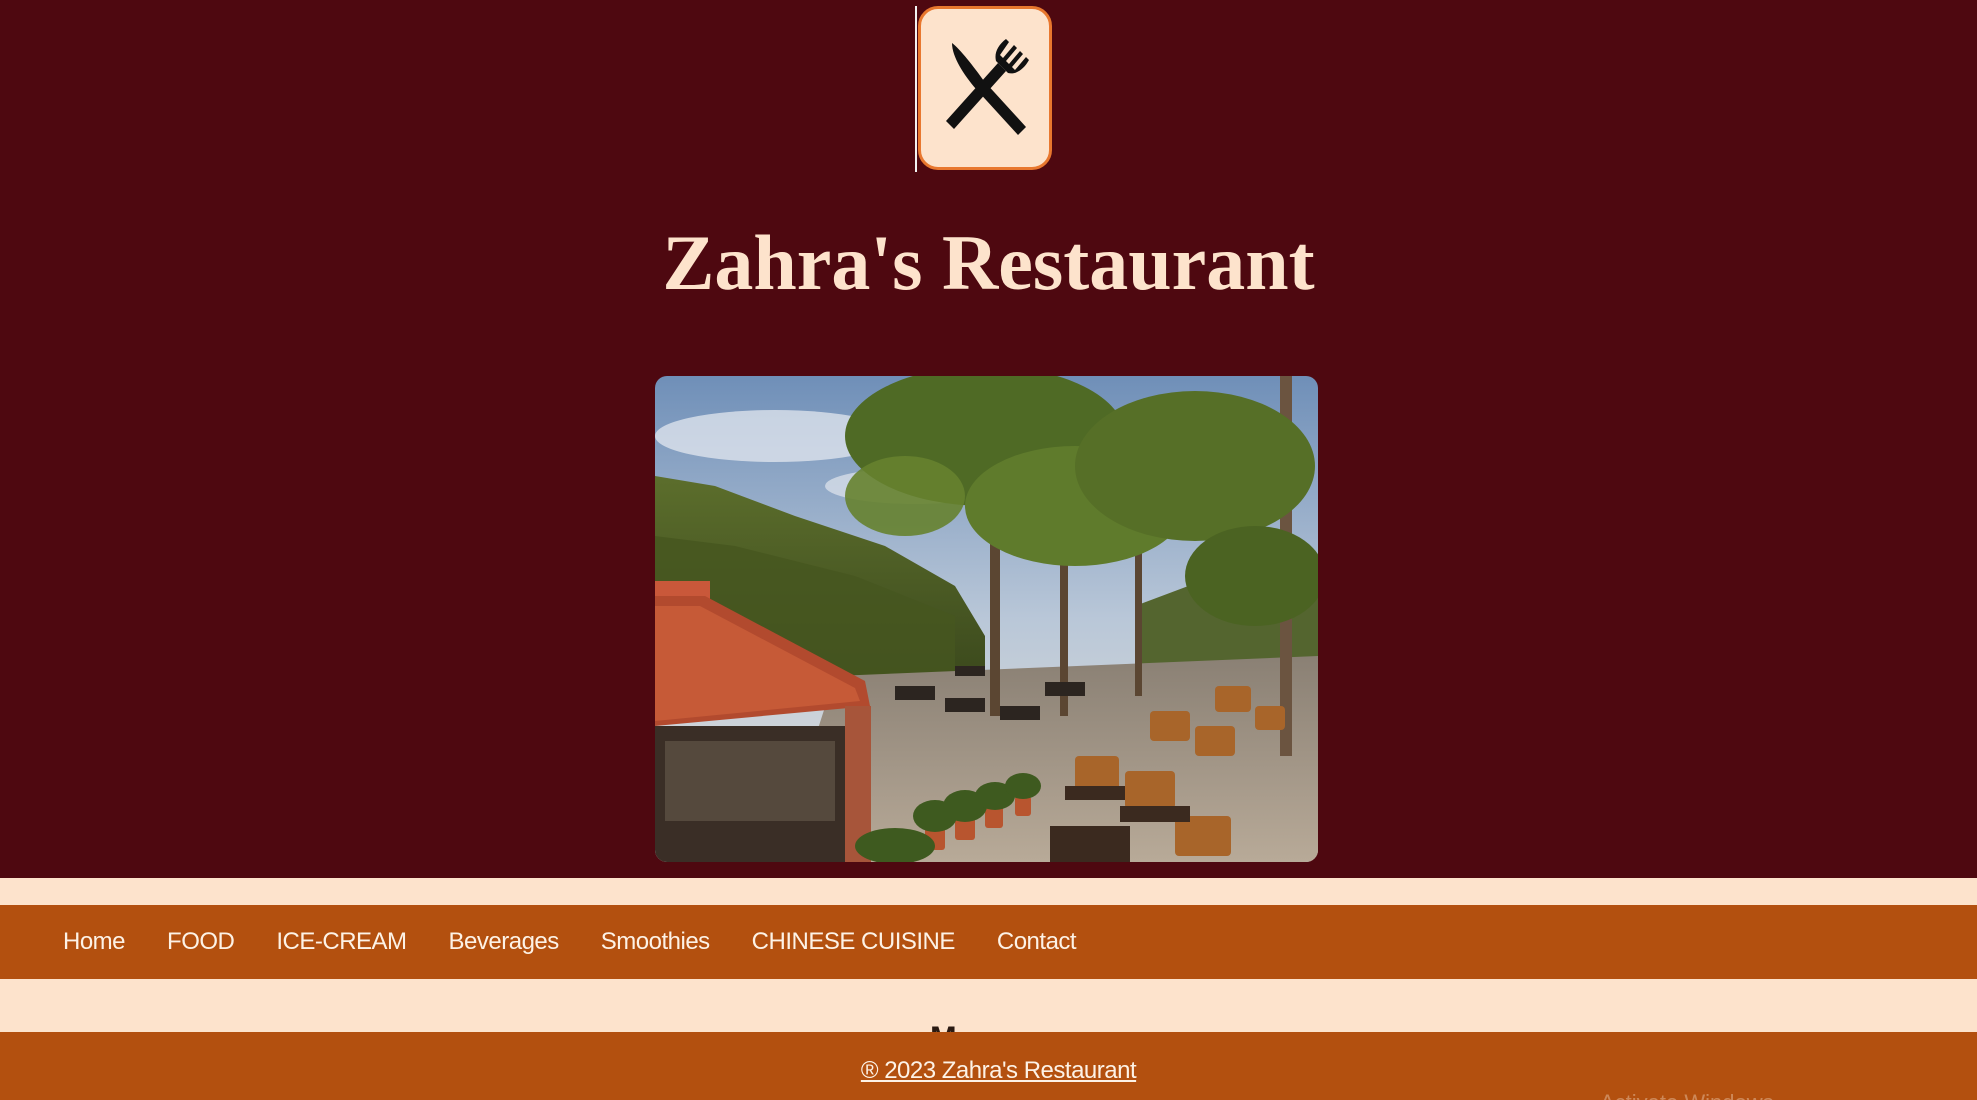 This screenshot has width=1977, height=1100. Describe the element at coordinates (94, 942) in the screenshot. I see `nav-home: Home` at that location.